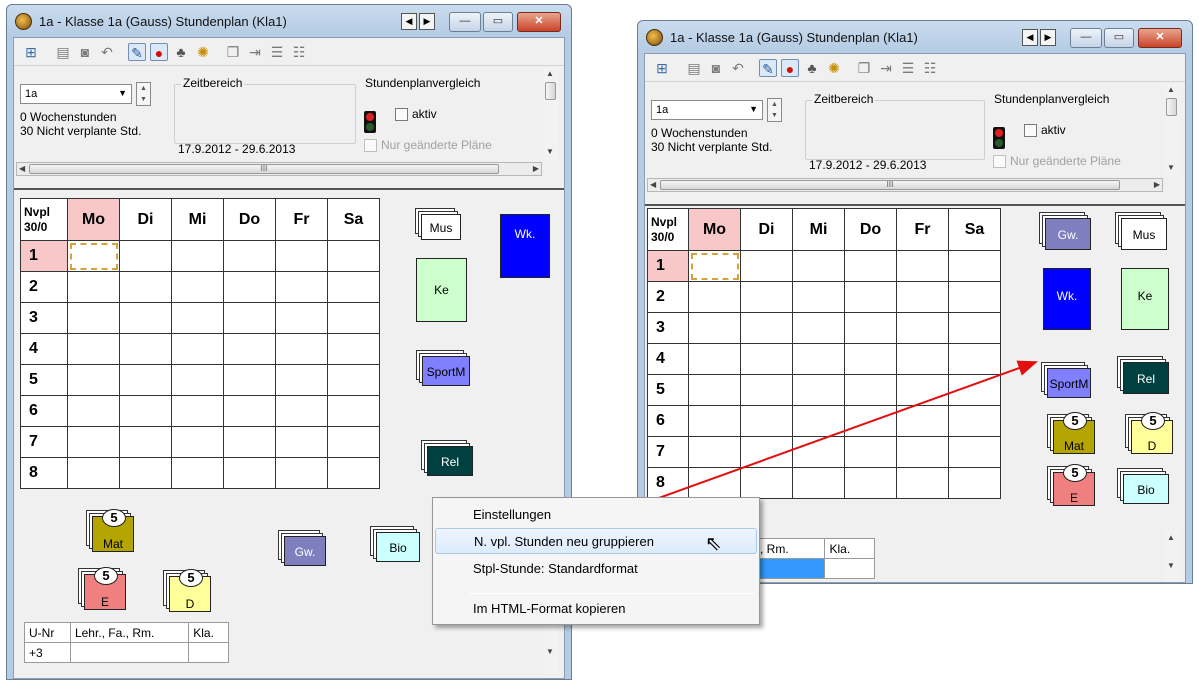 The height and width of the screenshot is (681, 1199). What do you see at coordinates (612, 593) in the screenshot?
I see `menu-separator` at bounding box center [612, 593].